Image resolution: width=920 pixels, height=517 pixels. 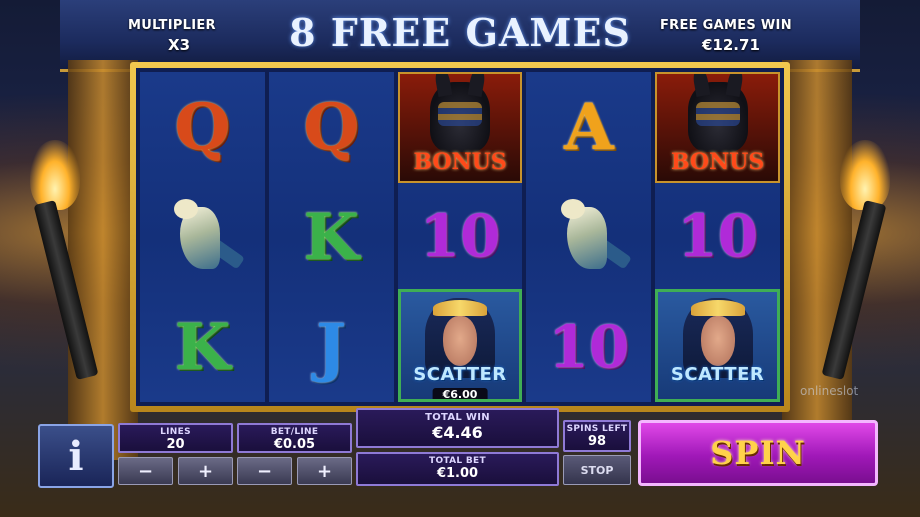 I want to click on reel-cell: A, so click(x=588, y=127).